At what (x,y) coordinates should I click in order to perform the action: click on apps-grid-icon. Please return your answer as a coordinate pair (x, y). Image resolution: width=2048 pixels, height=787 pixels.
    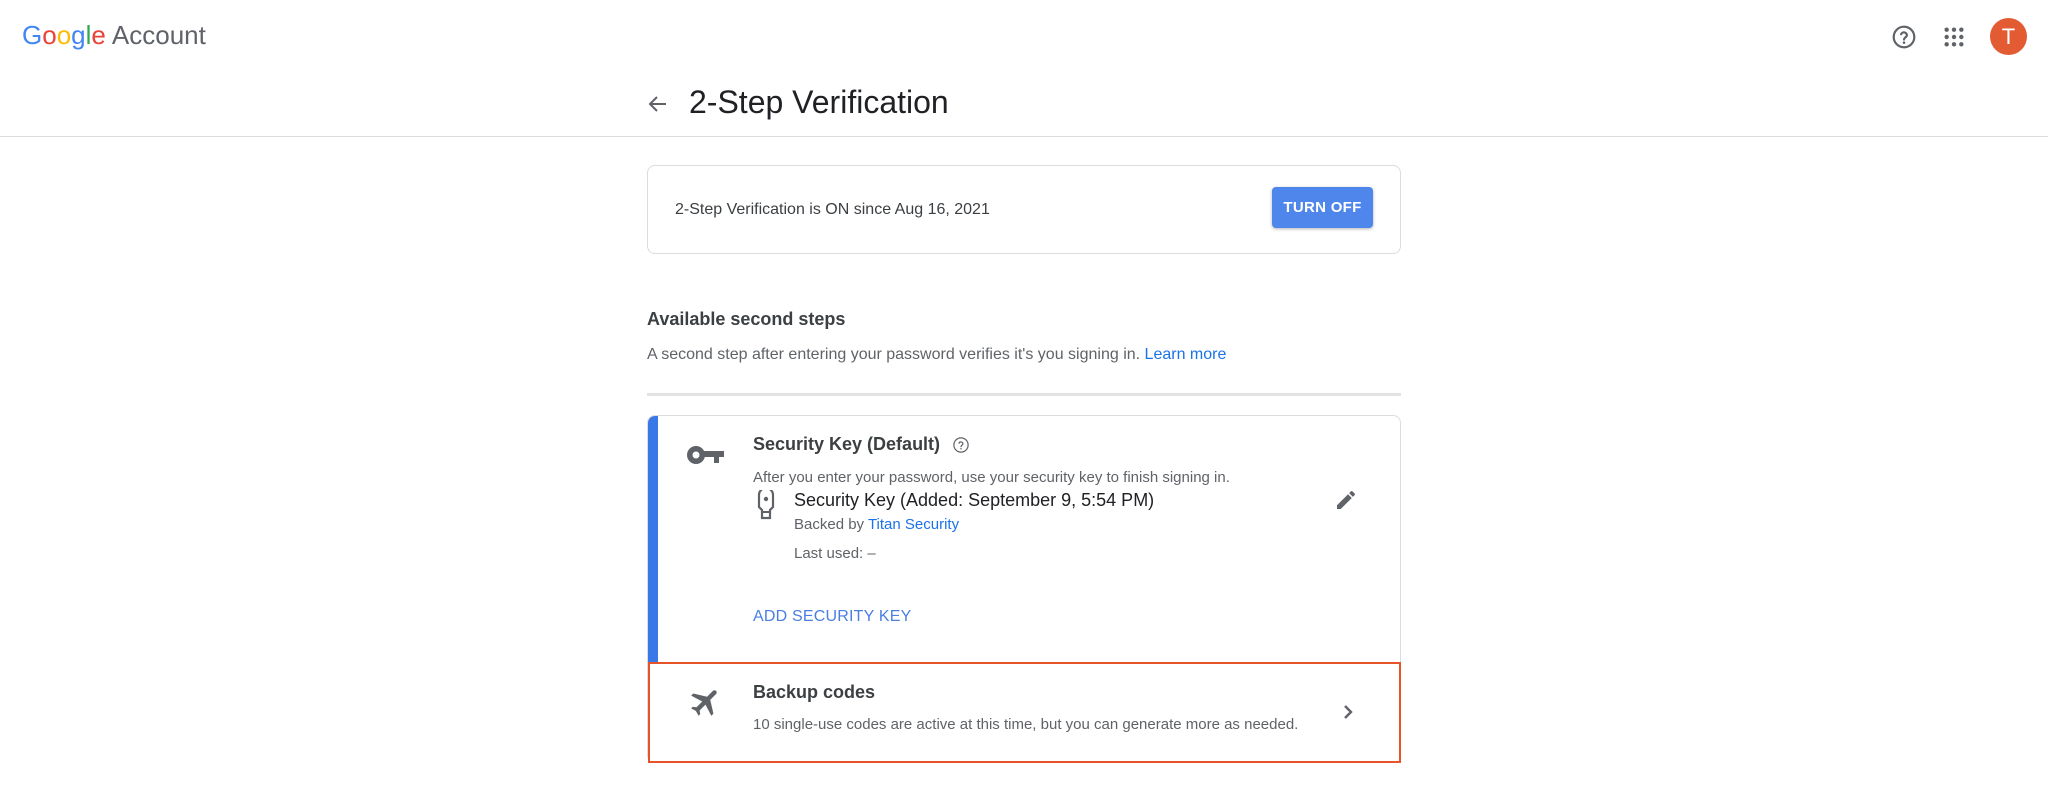
    Looking at the image, I should click on (1954, 37).